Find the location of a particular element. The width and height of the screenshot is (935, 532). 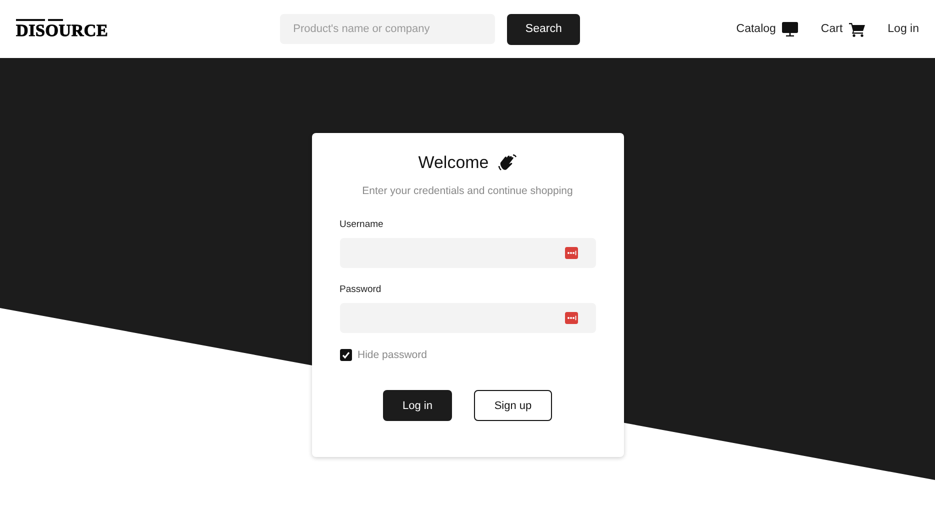

nav-link: Cart is located at coordinates (842, 29).